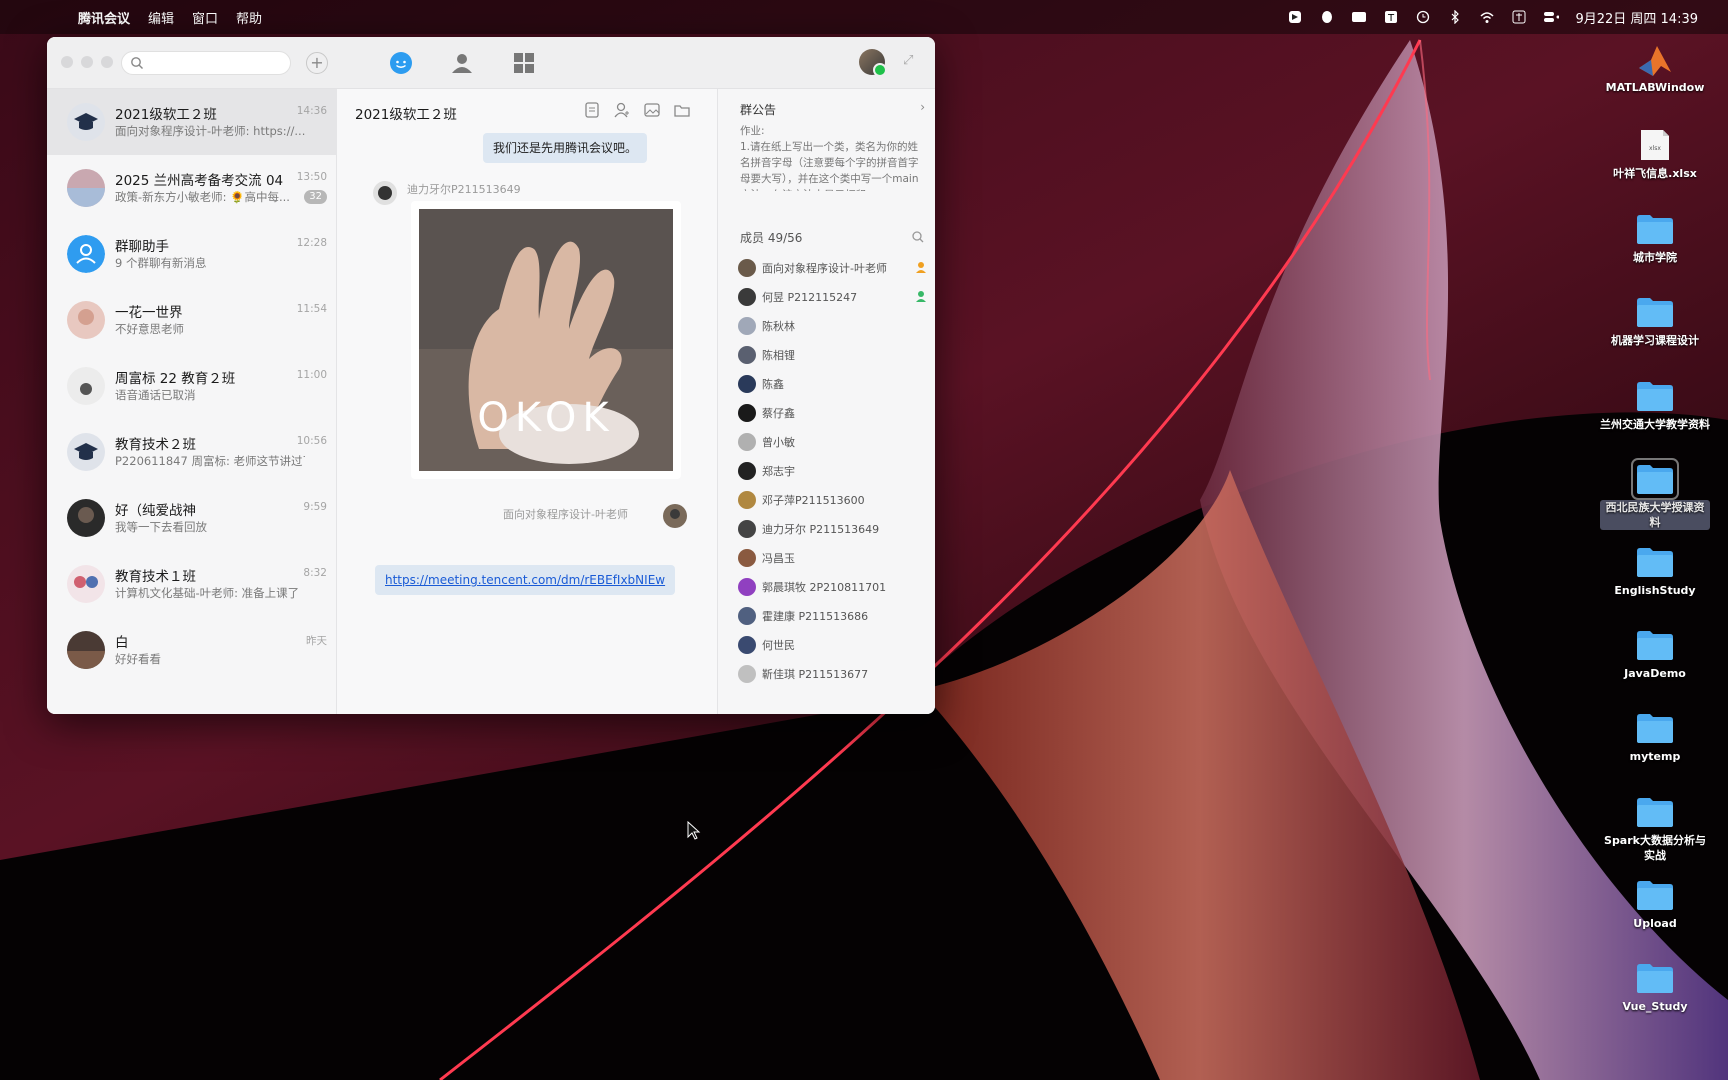  I want to click on conversation-item: 白 好好看看 昨天, so click(192, 650).